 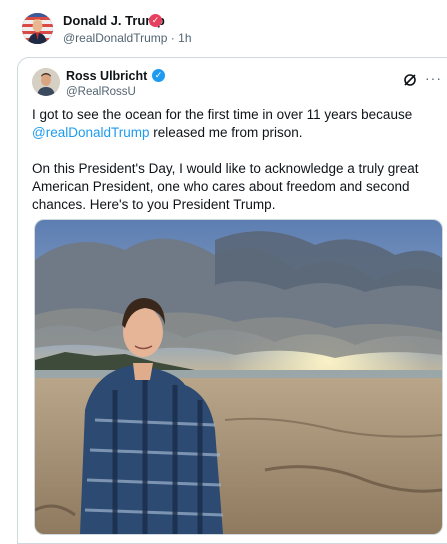 I want to click on author-meta: @realDonaldTrump · 1h, so click(x=127, y=38).